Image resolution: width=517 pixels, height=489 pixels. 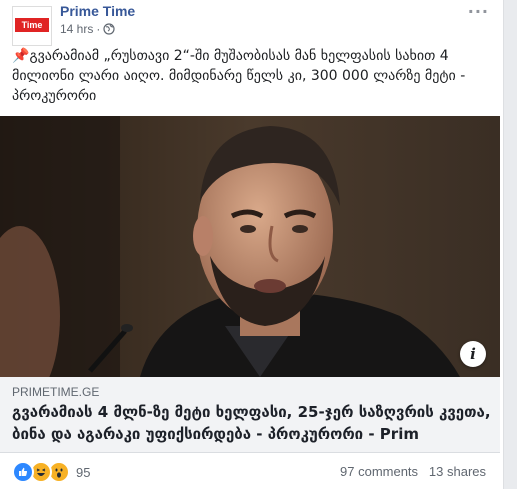 What do you see at coordinates (76, 29) in the screenshot?
I see `post-timestamp: 14 hrs` at bounding box center [76, 29].